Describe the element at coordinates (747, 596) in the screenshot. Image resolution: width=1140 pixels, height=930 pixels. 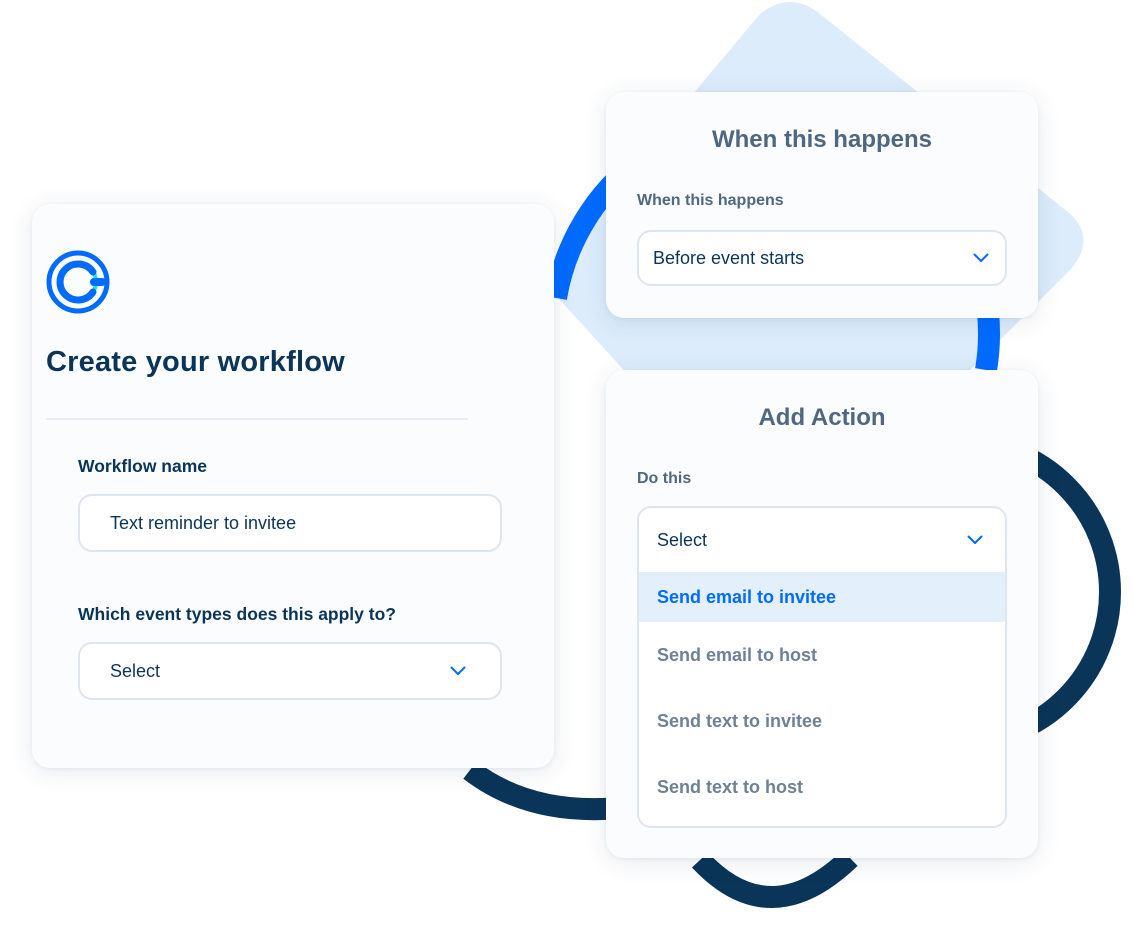
I see `option-label: Send email to invitee` at that location.